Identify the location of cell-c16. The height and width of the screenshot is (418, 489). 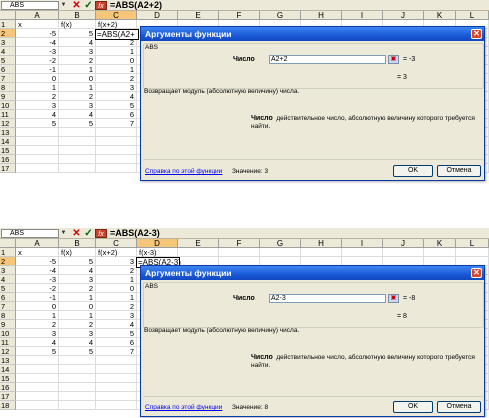
(116, 387).